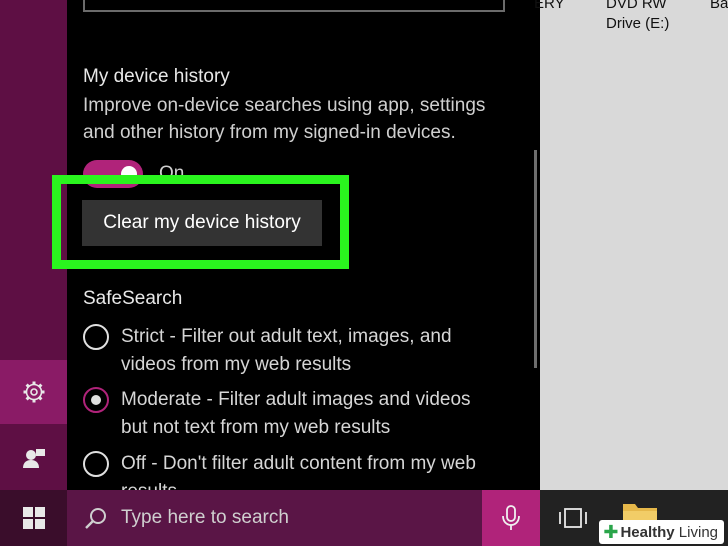  I want to click on safesearch-moderate-radio, so click(96, 400).